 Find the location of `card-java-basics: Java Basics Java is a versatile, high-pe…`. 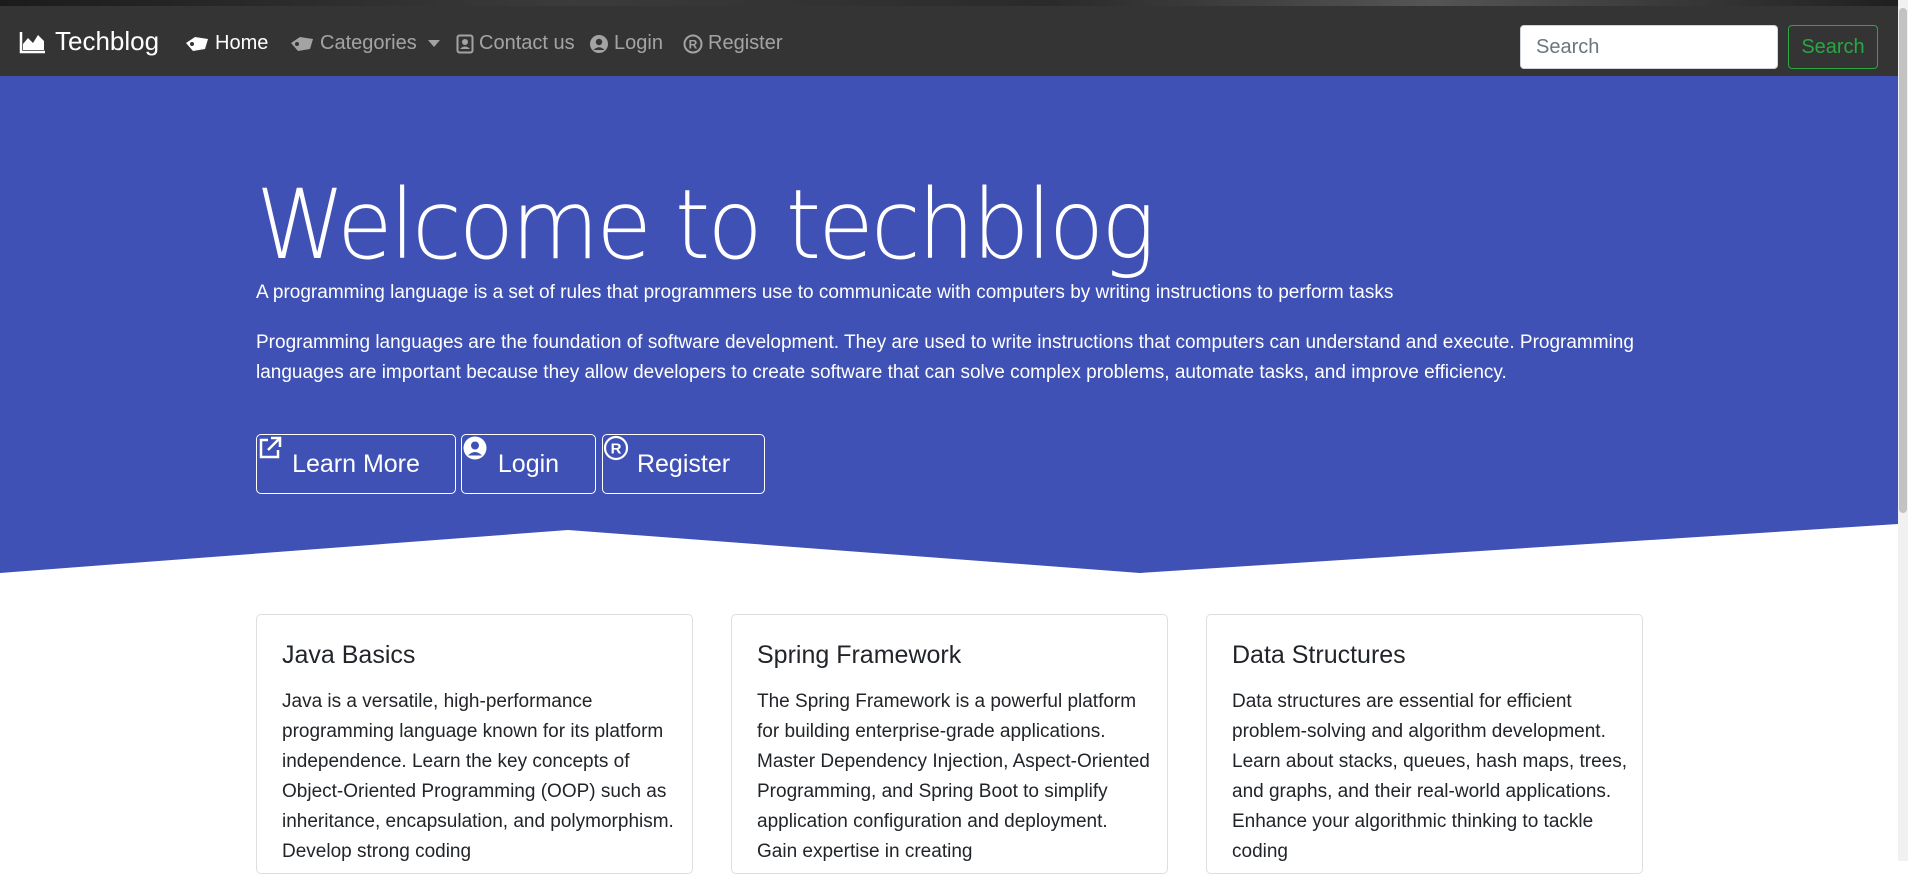

card-java-basics: Java Basics Java is a versatile, high-pe… is located at coordinates (474, 744).